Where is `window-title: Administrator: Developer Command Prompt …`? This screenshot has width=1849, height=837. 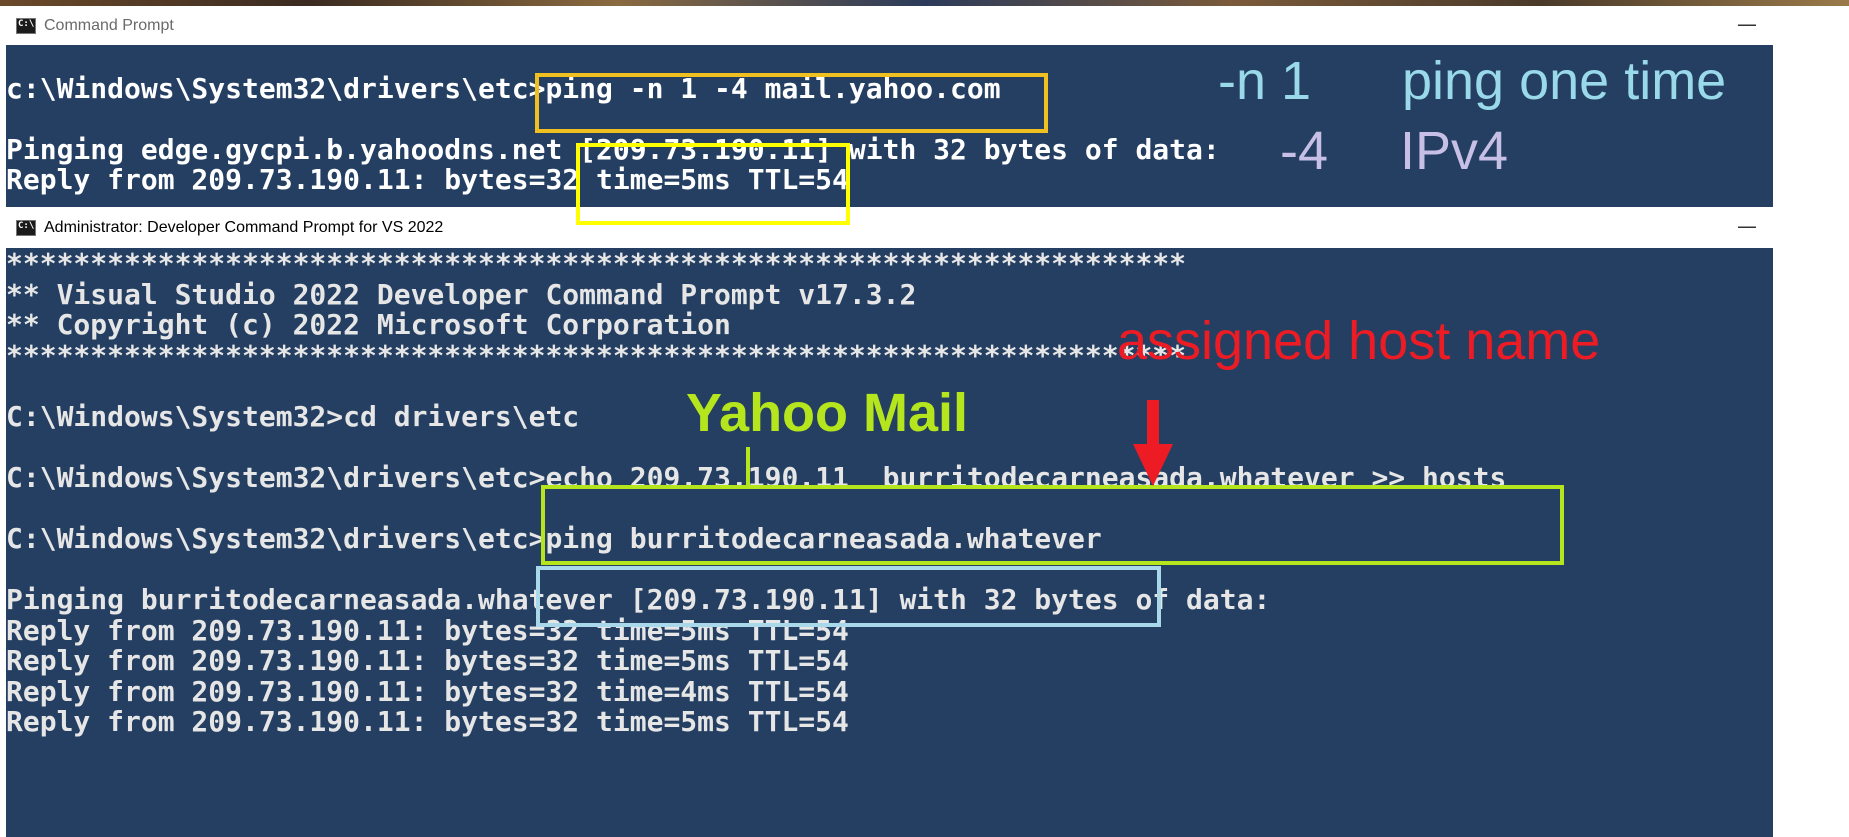
window-title: Administrator: Developer Command Prompt … is located at coordinates (244, 227).